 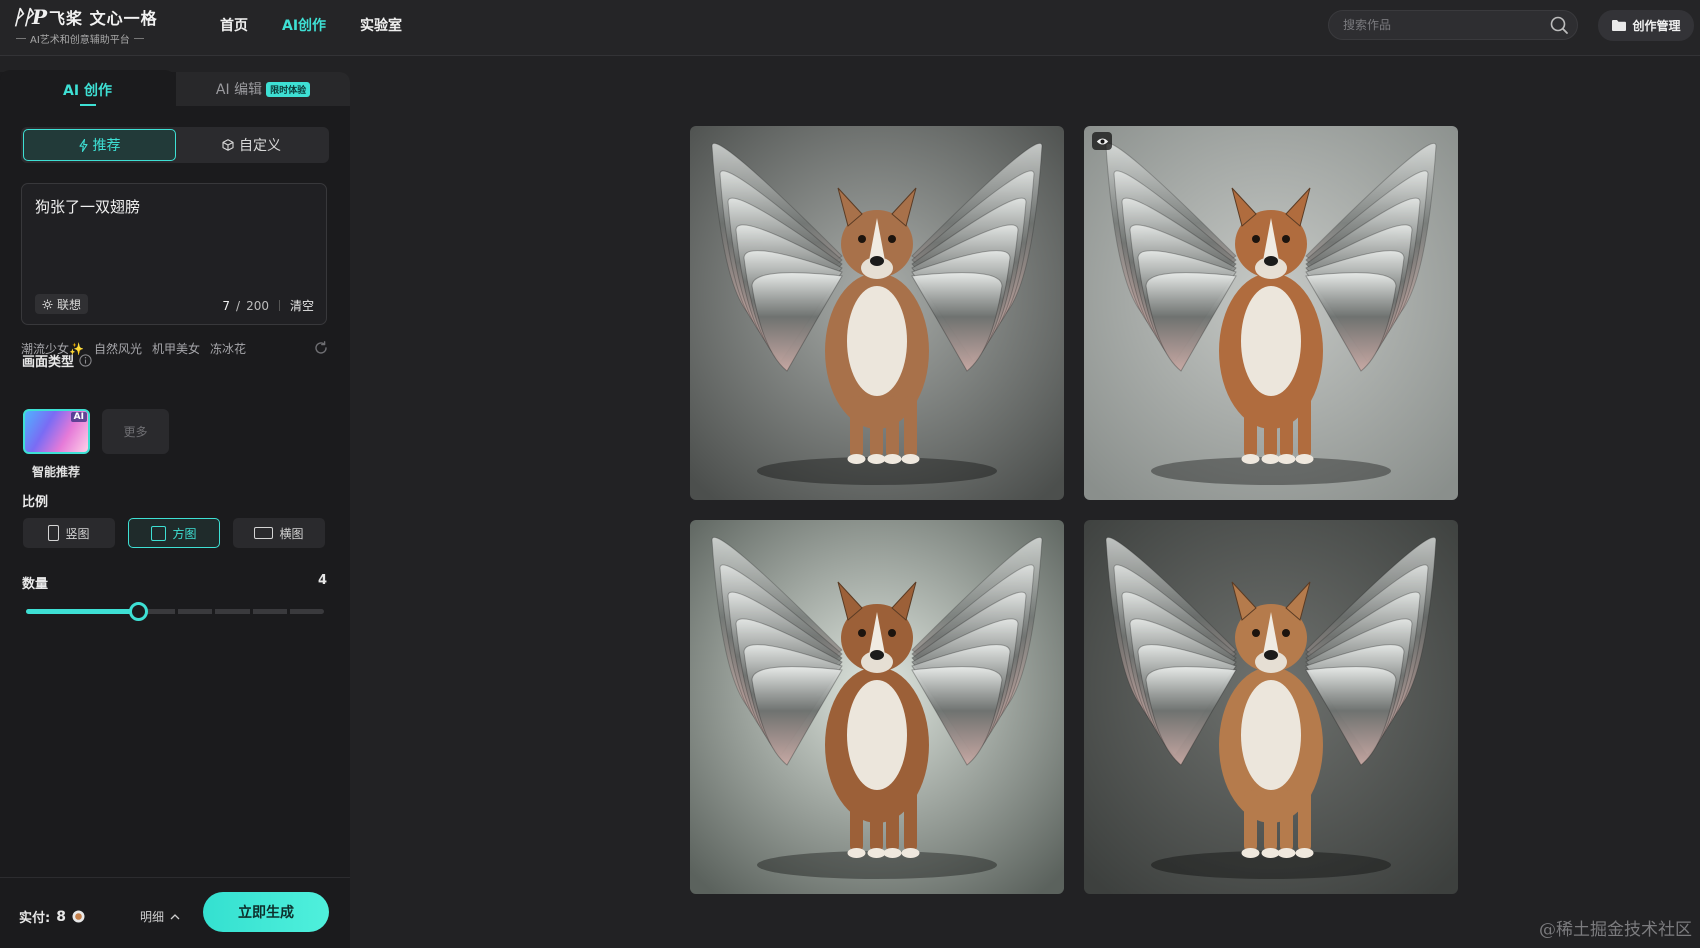 I want to click on quantity-slider, so click(x=175, y=611).